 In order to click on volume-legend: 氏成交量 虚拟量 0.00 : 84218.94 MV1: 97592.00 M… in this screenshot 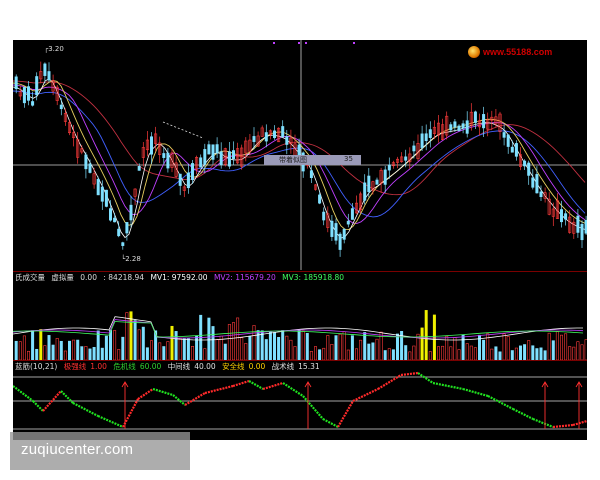, I will do `click(181, 278)`.